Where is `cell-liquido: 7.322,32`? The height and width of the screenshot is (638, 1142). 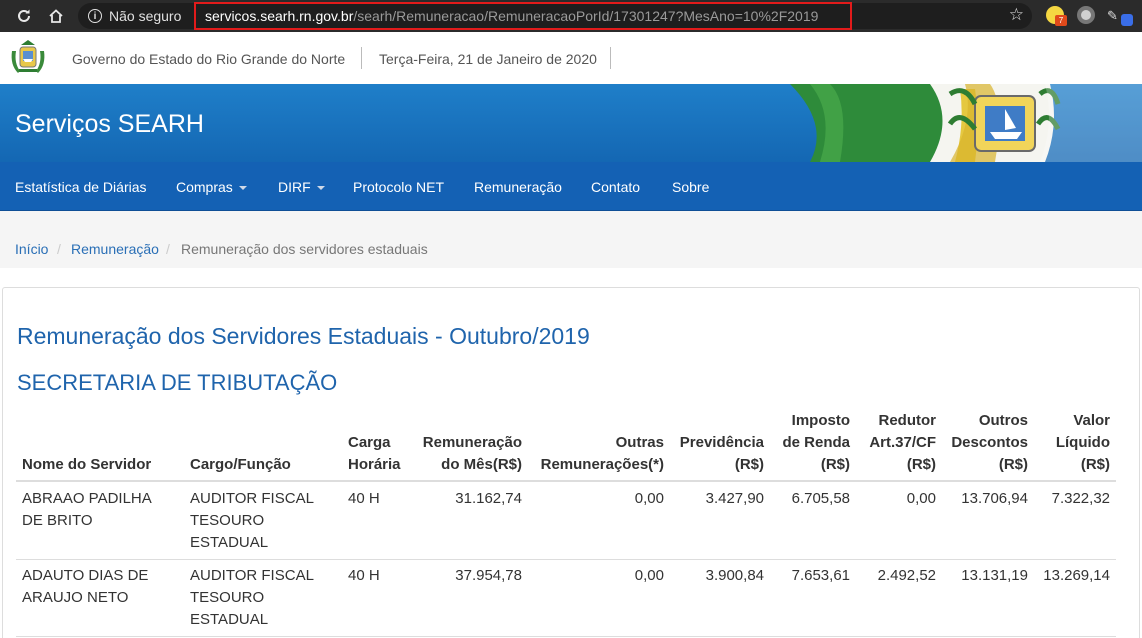
cell-liquido: 7.322,32 is located at coordinates (1080, 498).